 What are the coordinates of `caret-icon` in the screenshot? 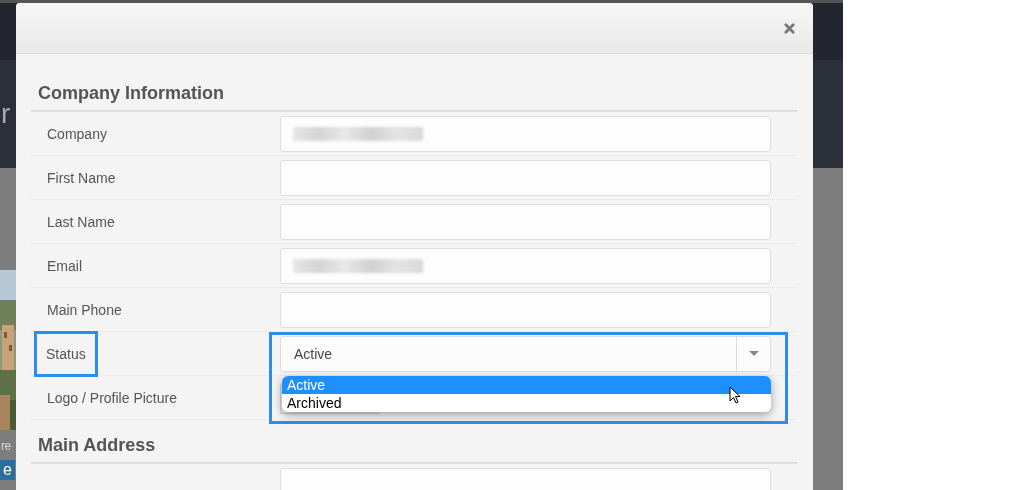 It's located at (753, 353).